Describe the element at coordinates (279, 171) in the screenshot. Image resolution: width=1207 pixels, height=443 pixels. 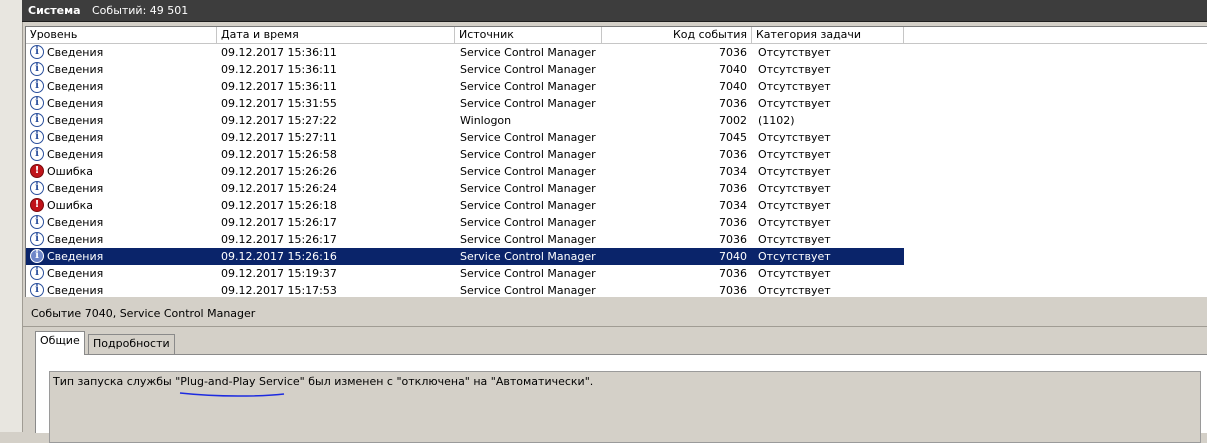
I see `cell-datetime: 09.12.2017 15:26:26` at that location.